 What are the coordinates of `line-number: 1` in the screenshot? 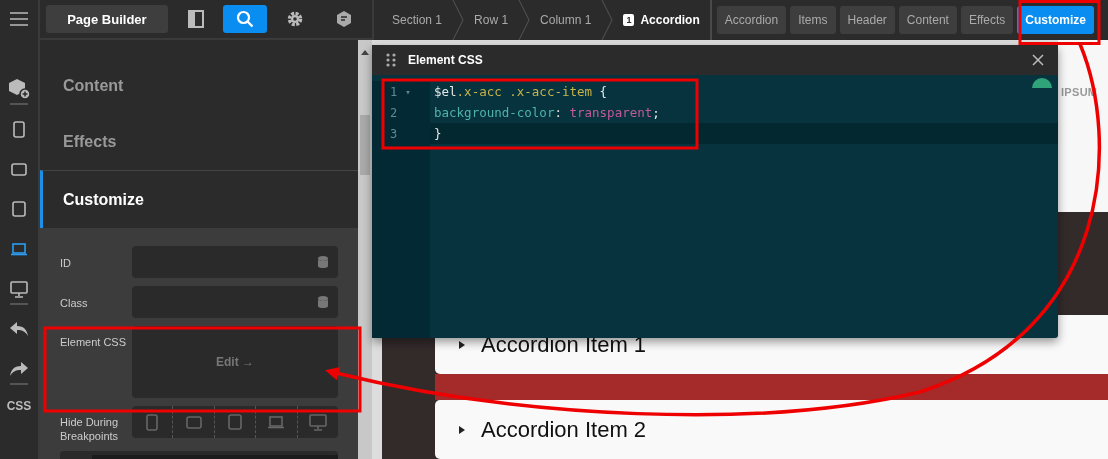 It's located at (394, 91).